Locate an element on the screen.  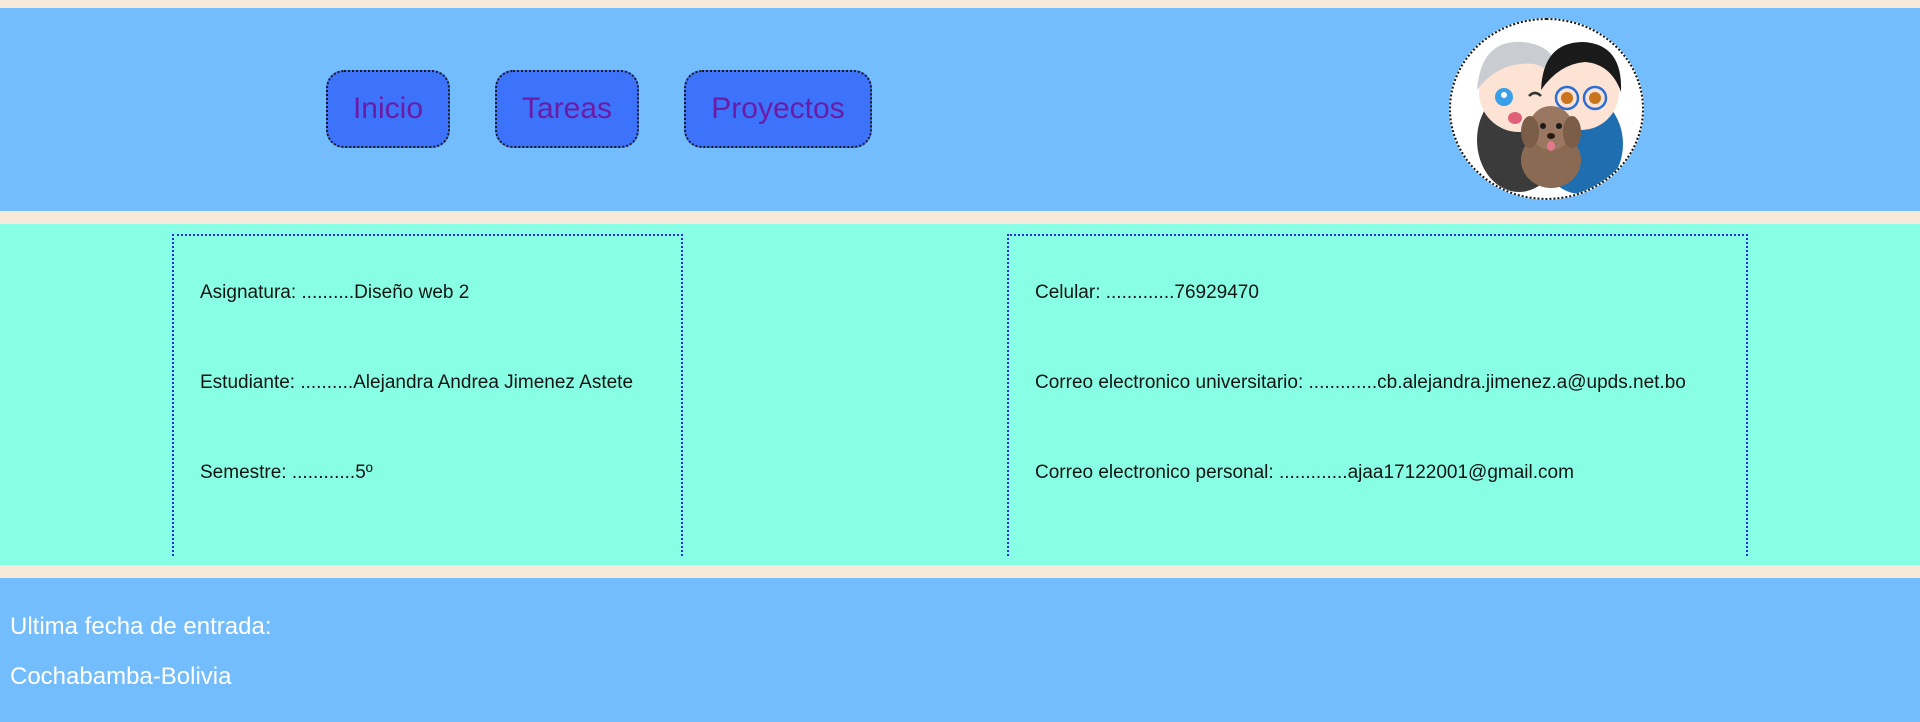
subject-text: Asignatura: ..........Diseño web 2 is located at coordinates (335, 292).